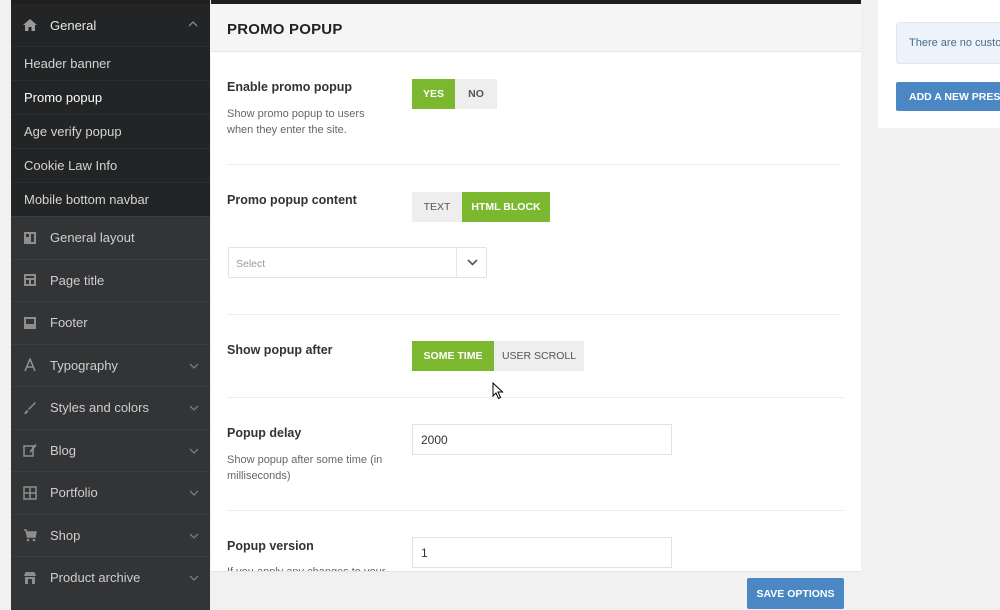 The height and width of the screenshot is (610, 1000). Describe the element at coordinates (30, 493) in the screenshot. I see `grid-icon` at that location.